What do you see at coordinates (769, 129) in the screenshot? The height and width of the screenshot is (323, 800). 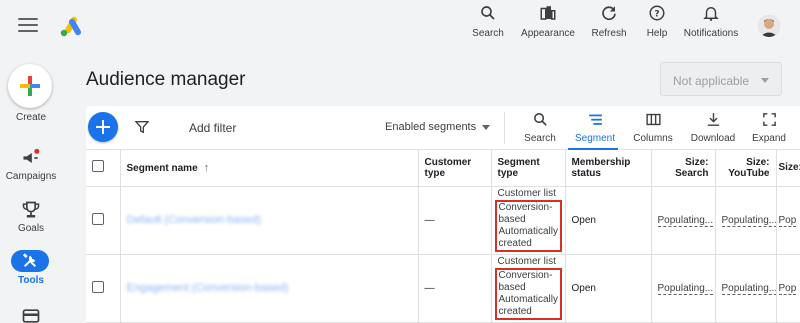 I see `toolbar-expand-button: Expand` at bounding box center [769, 129].